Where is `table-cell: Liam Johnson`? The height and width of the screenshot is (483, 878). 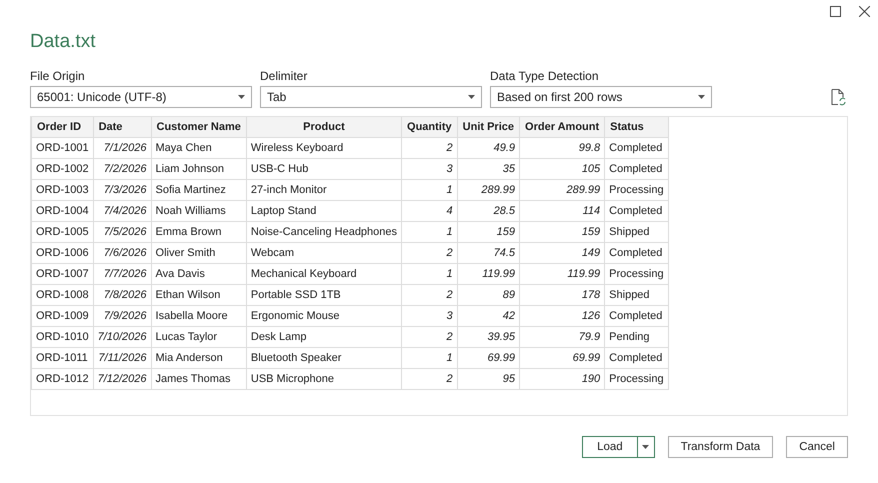
table-cell: Liam Johnson is located at coordinates (198, 169).